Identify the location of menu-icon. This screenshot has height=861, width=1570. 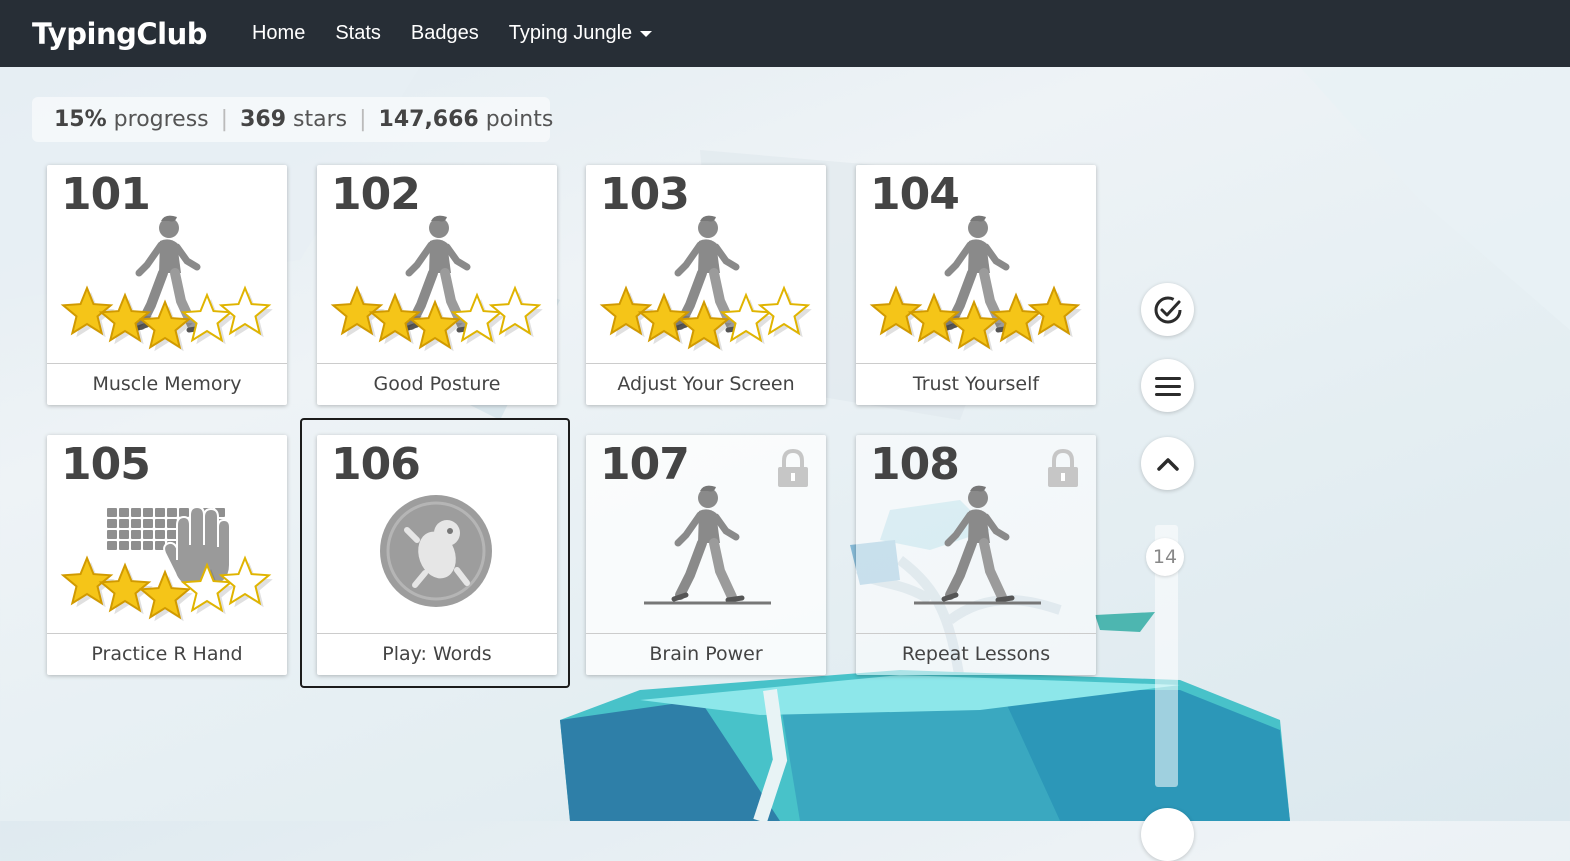
(1167, 386).